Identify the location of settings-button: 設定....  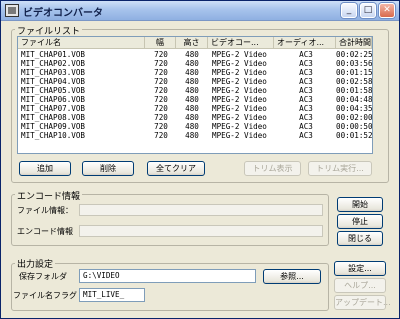
(360, 268).